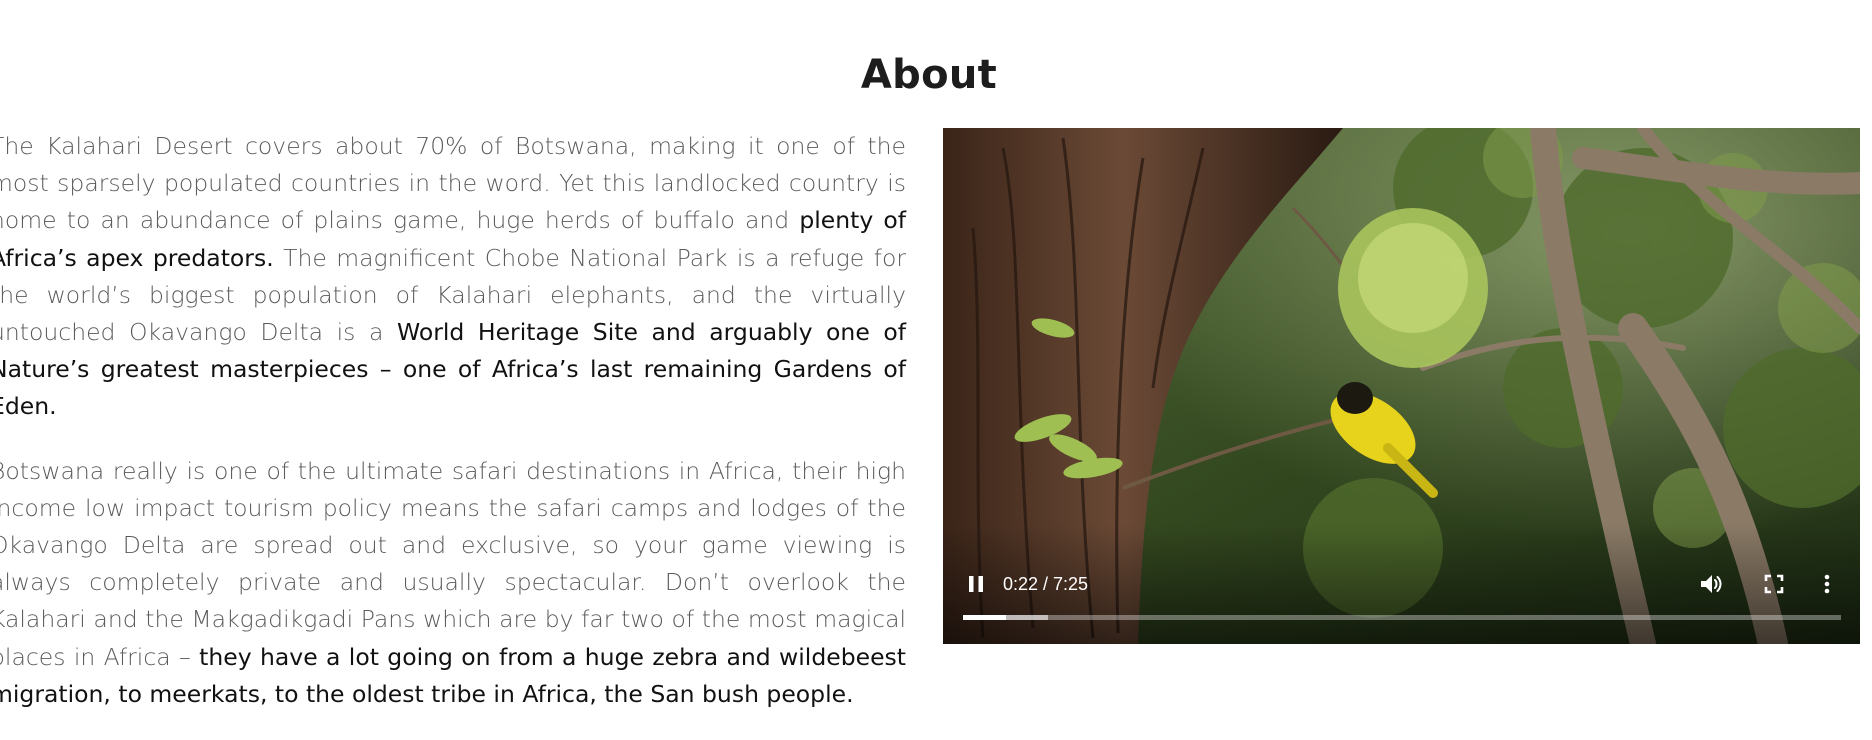  What do you see at coordinates (1046, 584) in the screenshot?
I see `time-display: 0:22 / 7:25` at bounding box center [1046, 584].